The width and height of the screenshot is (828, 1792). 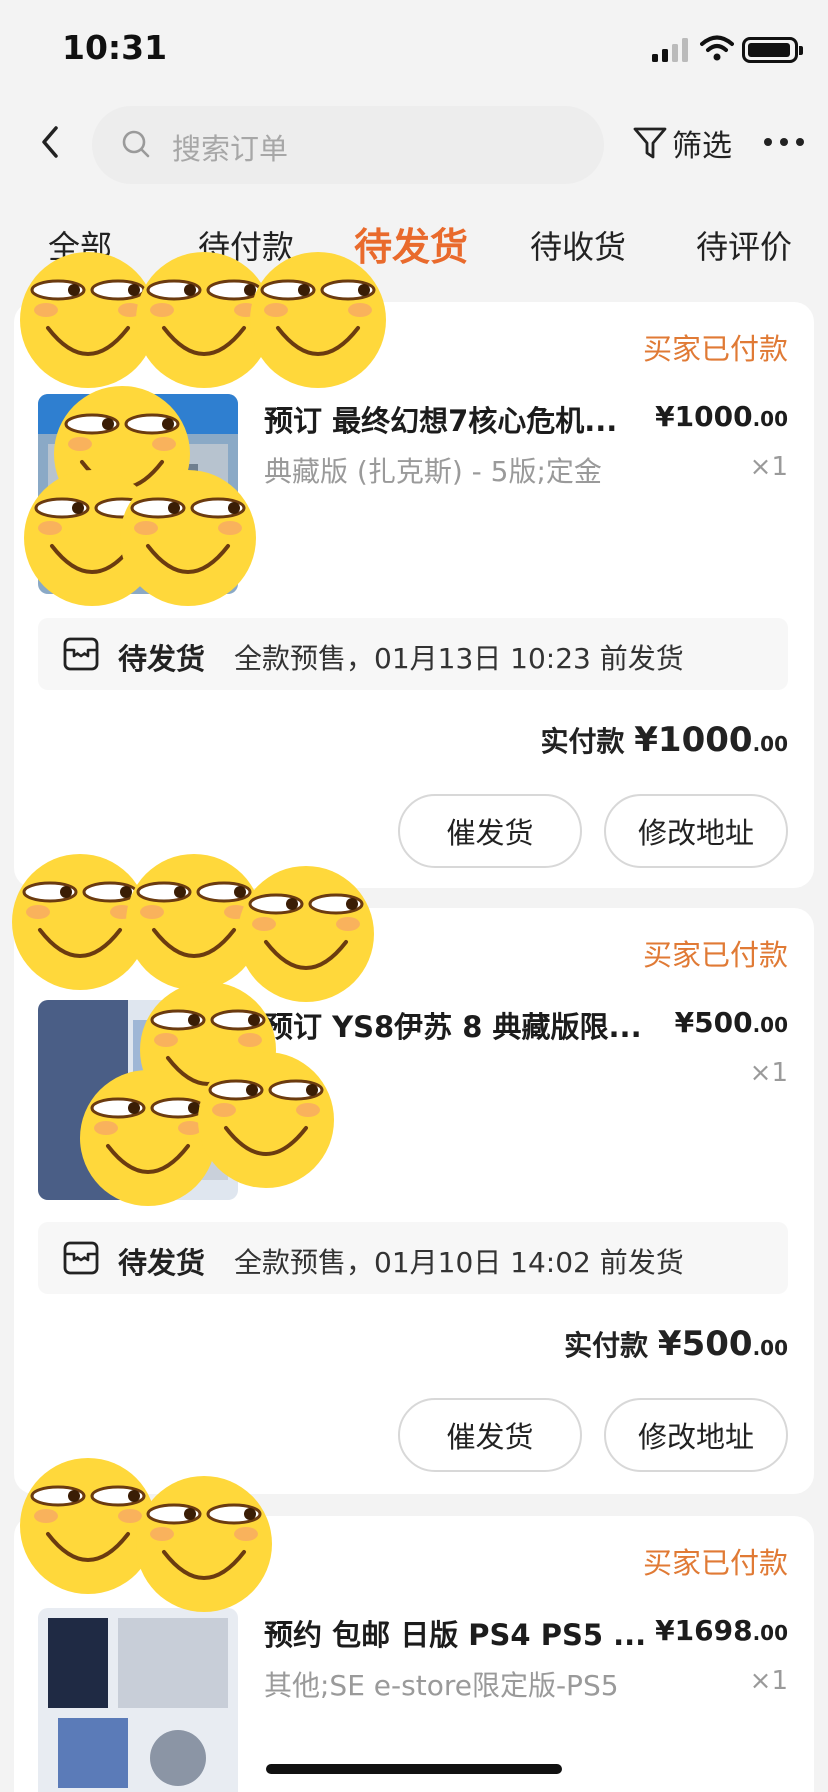 What do you see at coordinates (664, 740) in the screenshot?
I see `order-total: 实付款 ¥1000.00` at bounding box center [664, 740].